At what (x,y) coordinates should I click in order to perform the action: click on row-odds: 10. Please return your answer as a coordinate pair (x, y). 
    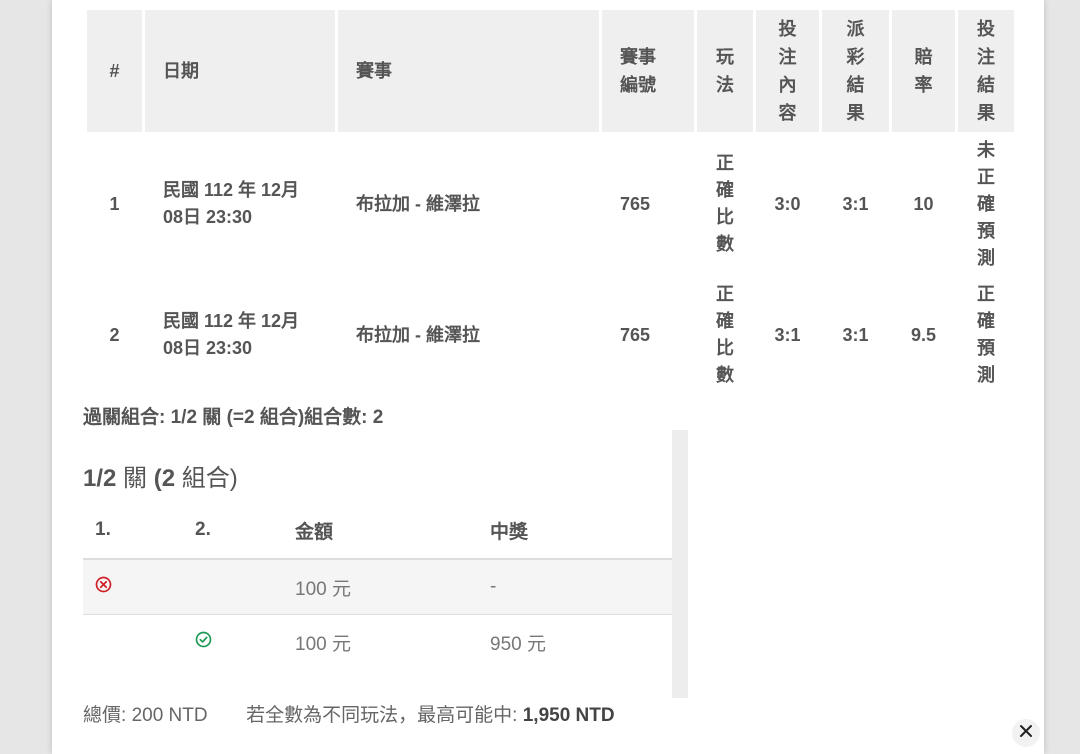
    Looking at the image, I should click on (923, 203).